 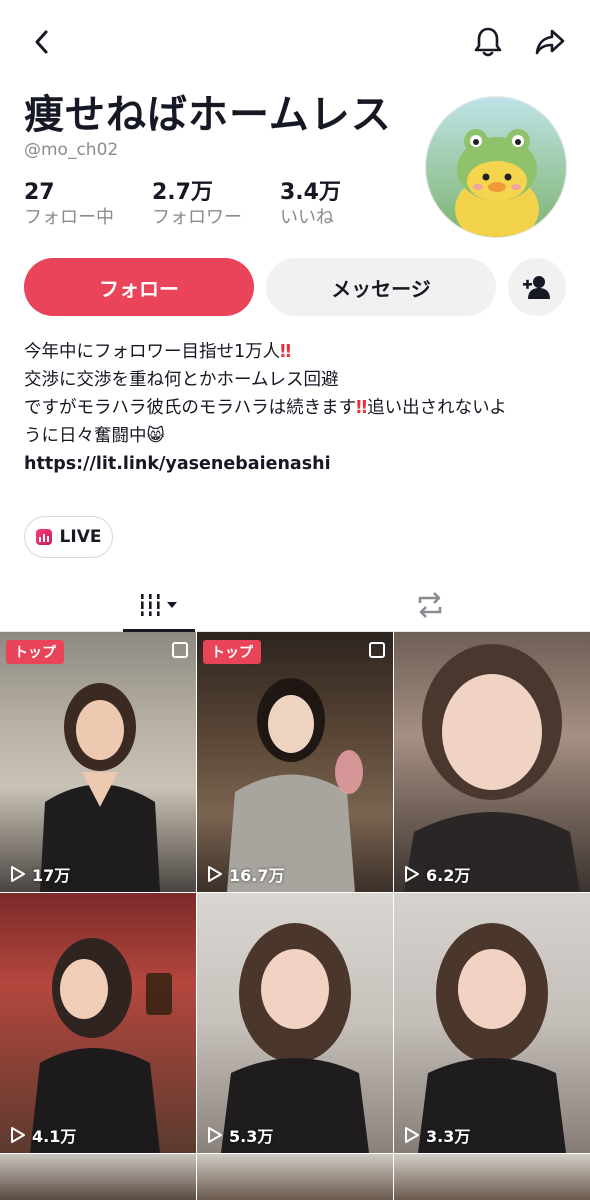 I want to click on view-count: 5.3万, so click(x=240, y=1135).